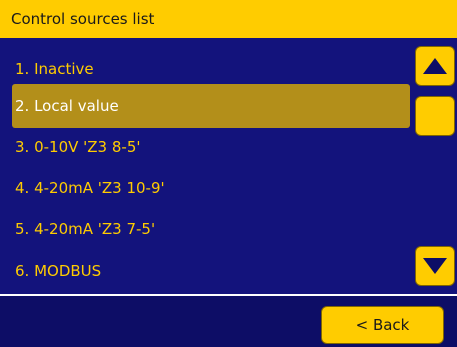  I want to click on footer-divider, so click(228, 295).